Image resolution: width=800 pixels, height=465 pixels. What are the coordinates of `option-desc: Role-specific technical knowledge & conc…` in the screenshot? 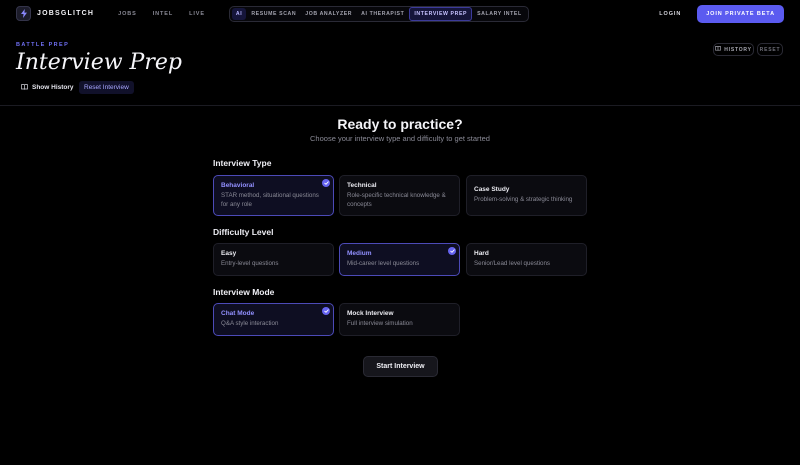 It's located at (396, 199).